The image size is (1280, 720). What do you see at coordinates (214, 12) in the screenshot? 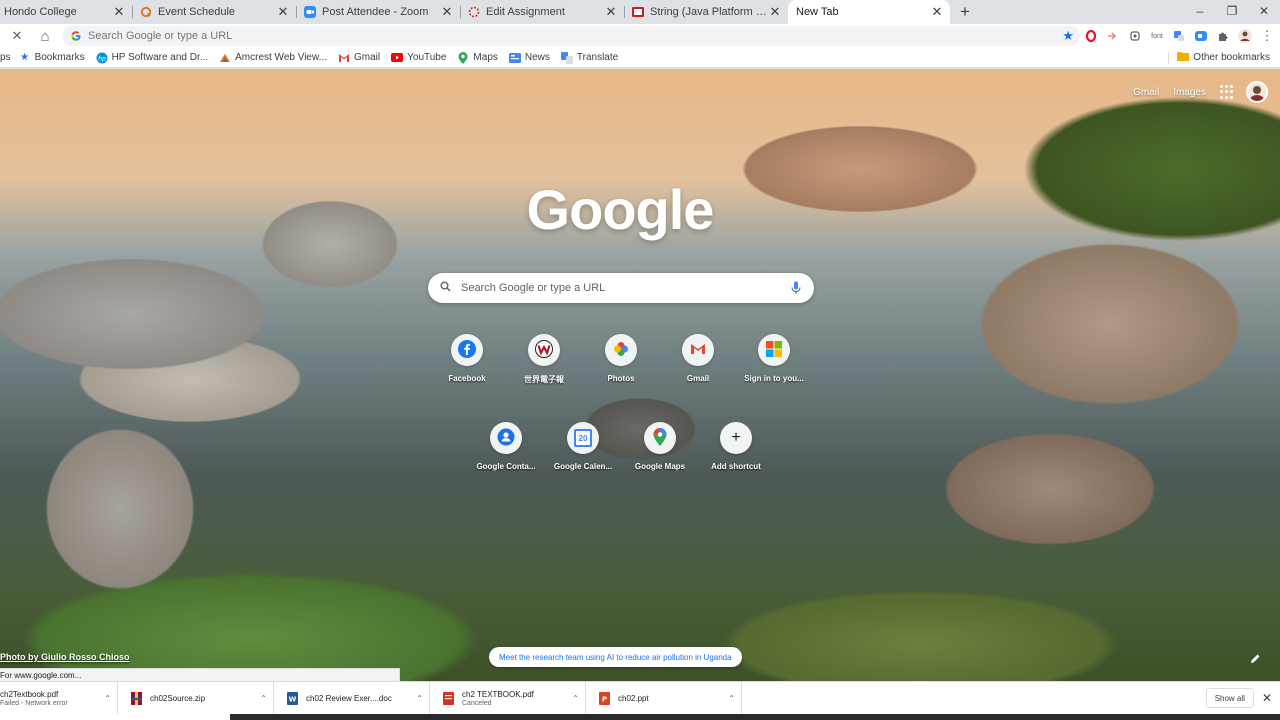
I see `tab-event-schedule: Event Schedule ✕` at bounding box center [214, 12].